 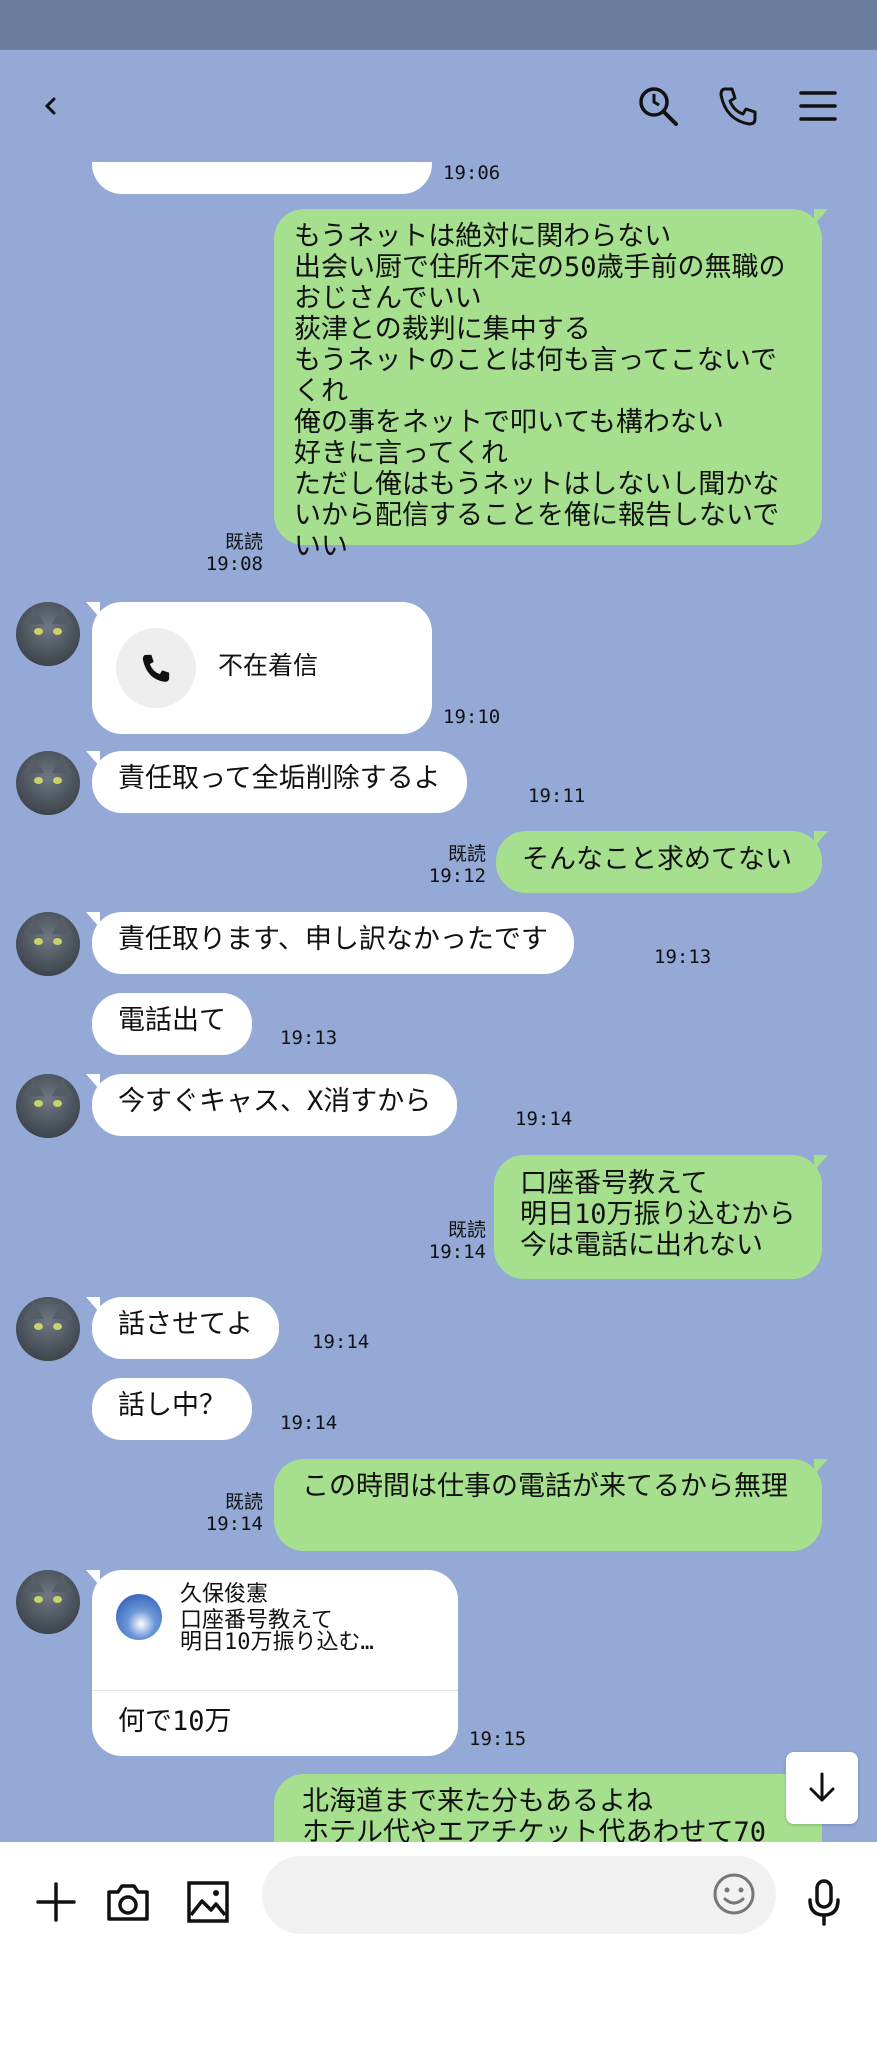 I want to click on scroll-to-bottom-button, so click(x=822, y=1788).